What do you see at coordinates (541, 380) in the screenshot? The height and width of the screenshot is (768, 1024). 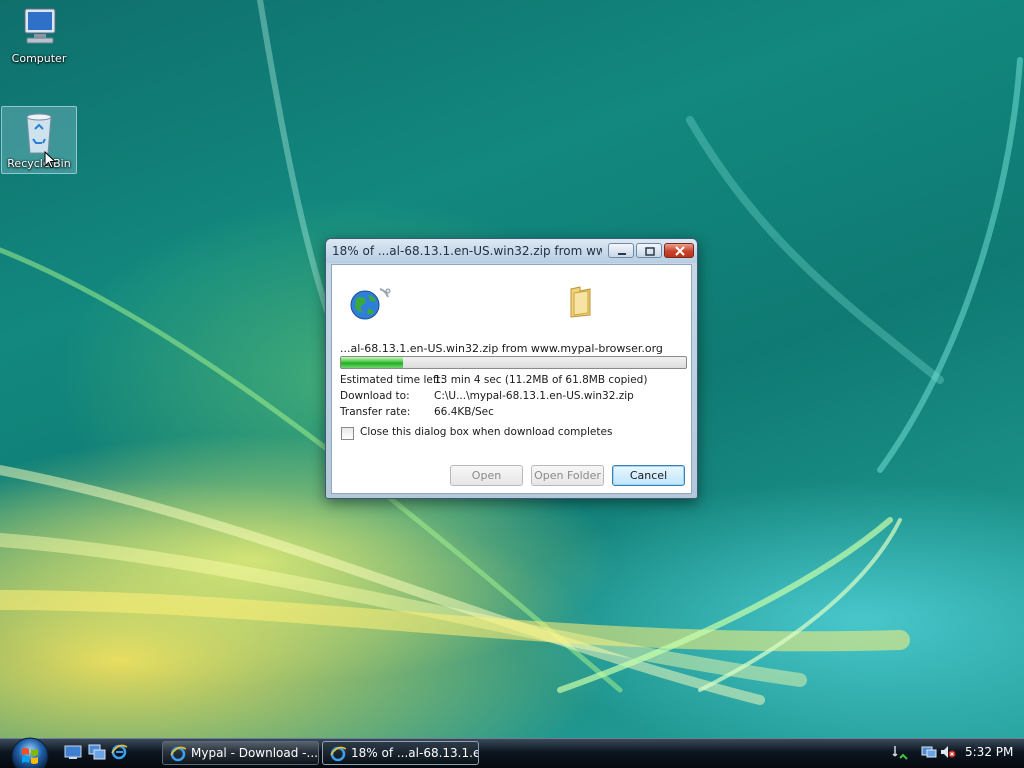 I see `estimated-time-value: 13 min 4 sec (11.2MB of 61.8MB copied)` at bounding box center [541, 380].